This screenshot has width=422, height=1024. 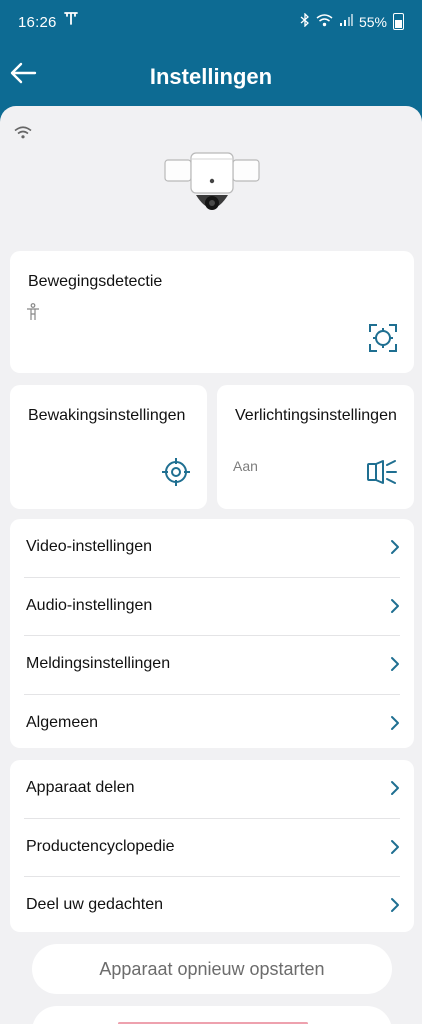 I want to click on motion-detection-card: Bewegingsdetectie, so click(x=212, y=312).